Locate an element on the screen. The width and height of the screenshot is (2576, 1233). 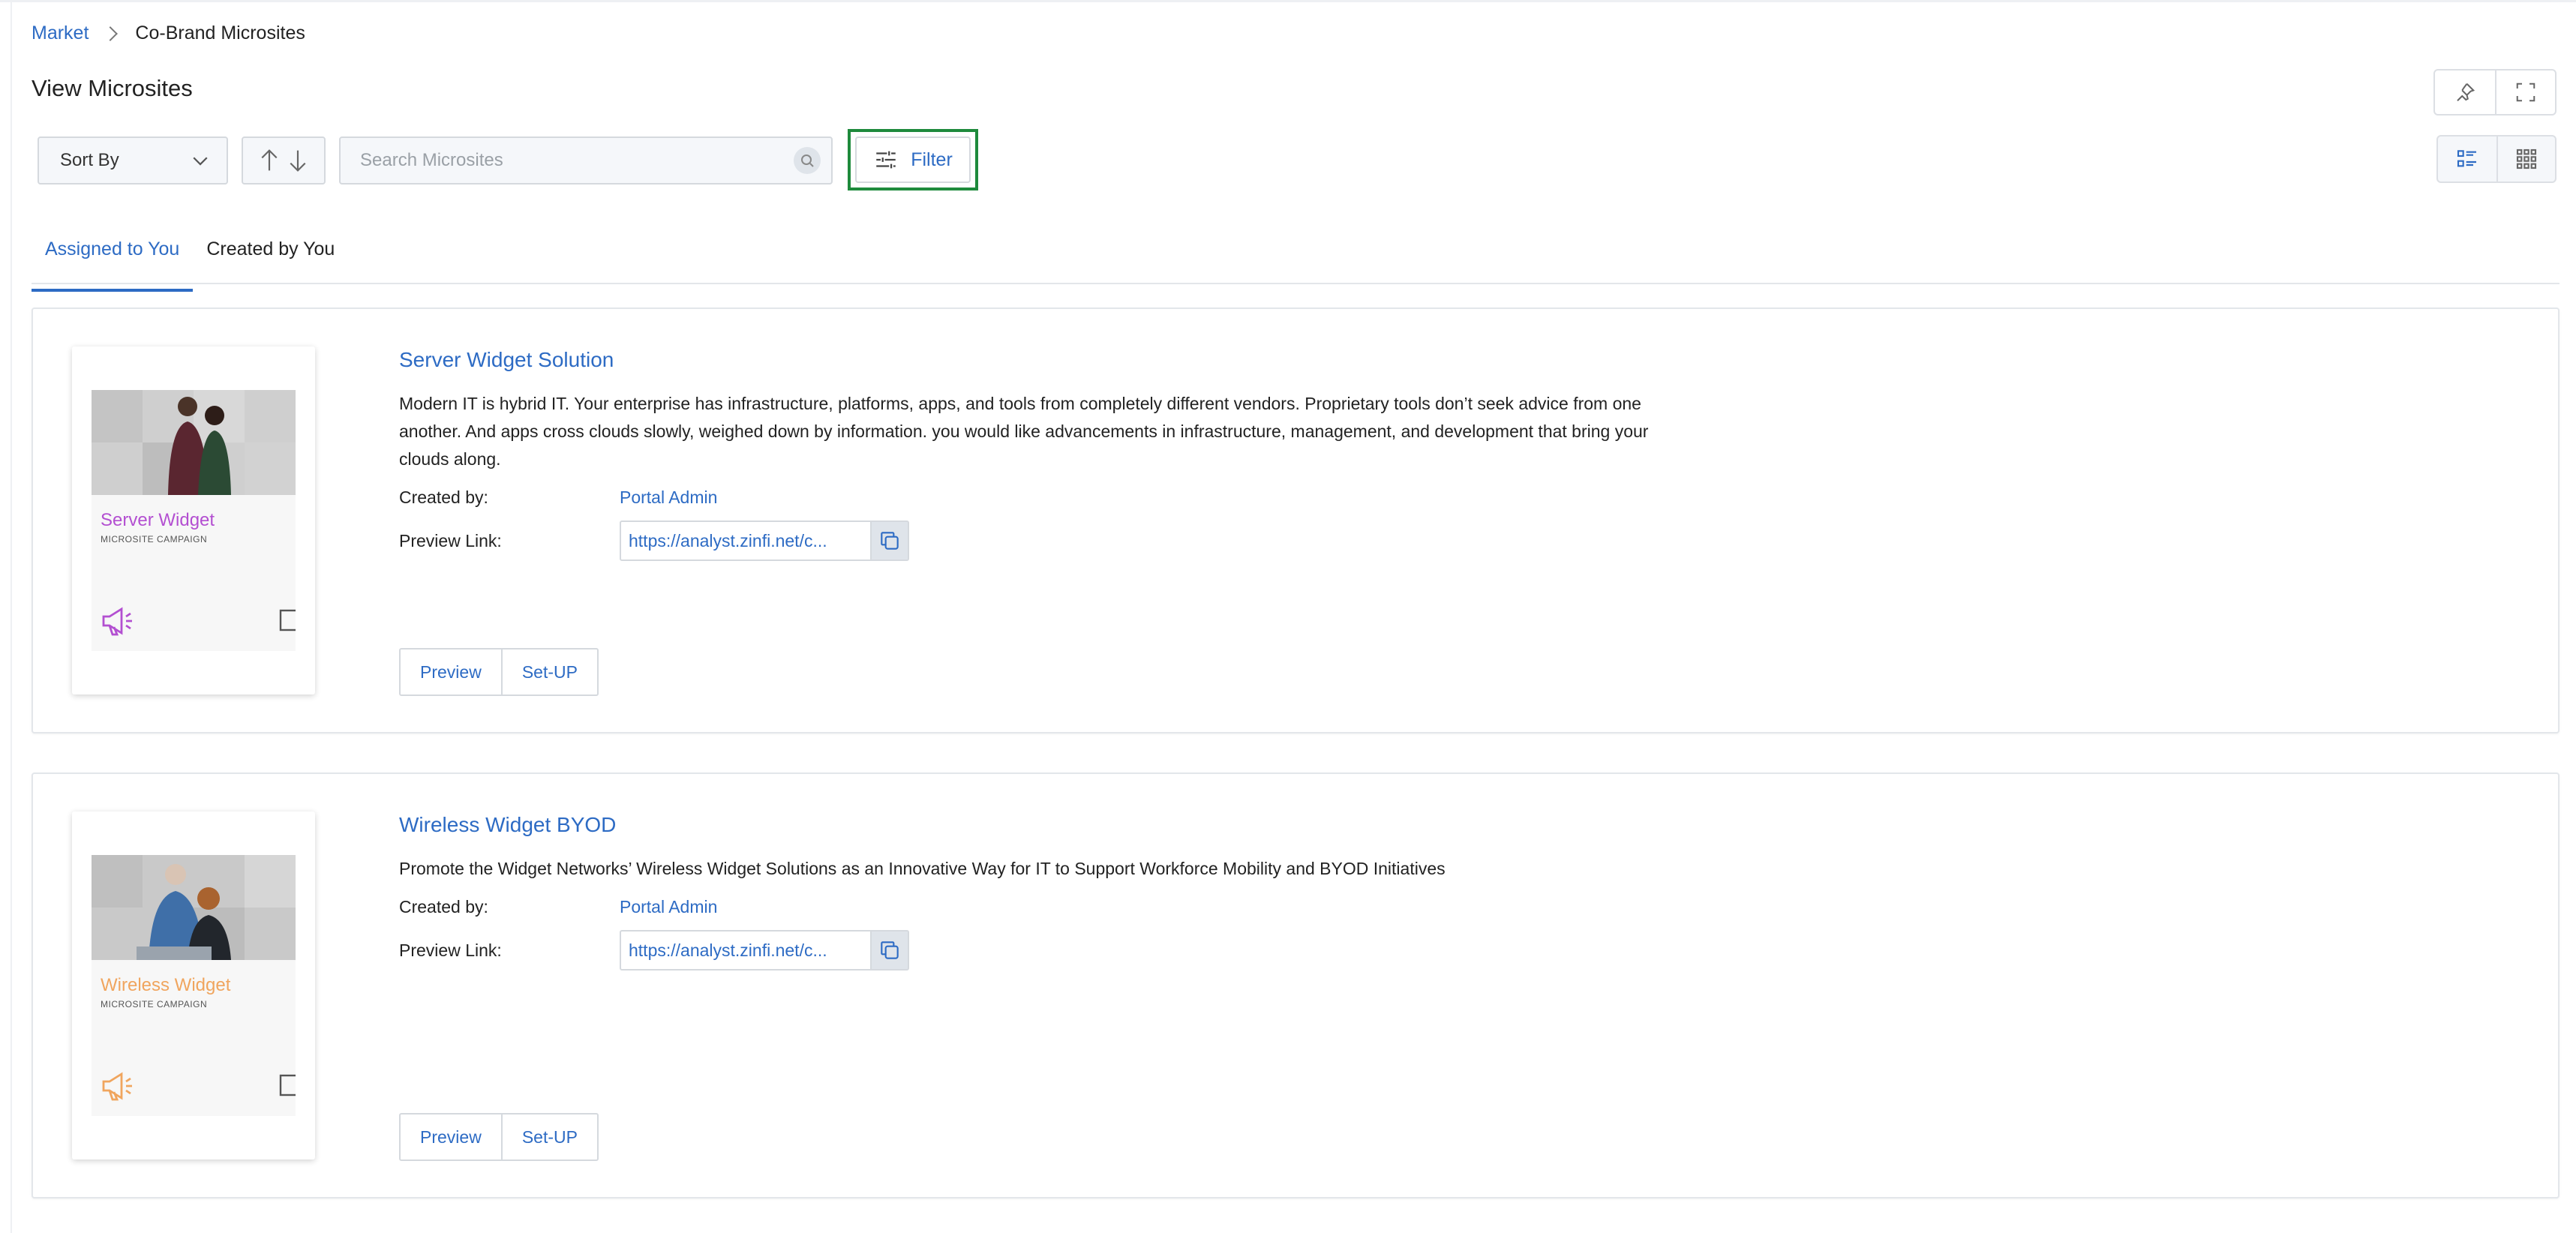
chevron-down-icon is located at coordinates (200, 161).